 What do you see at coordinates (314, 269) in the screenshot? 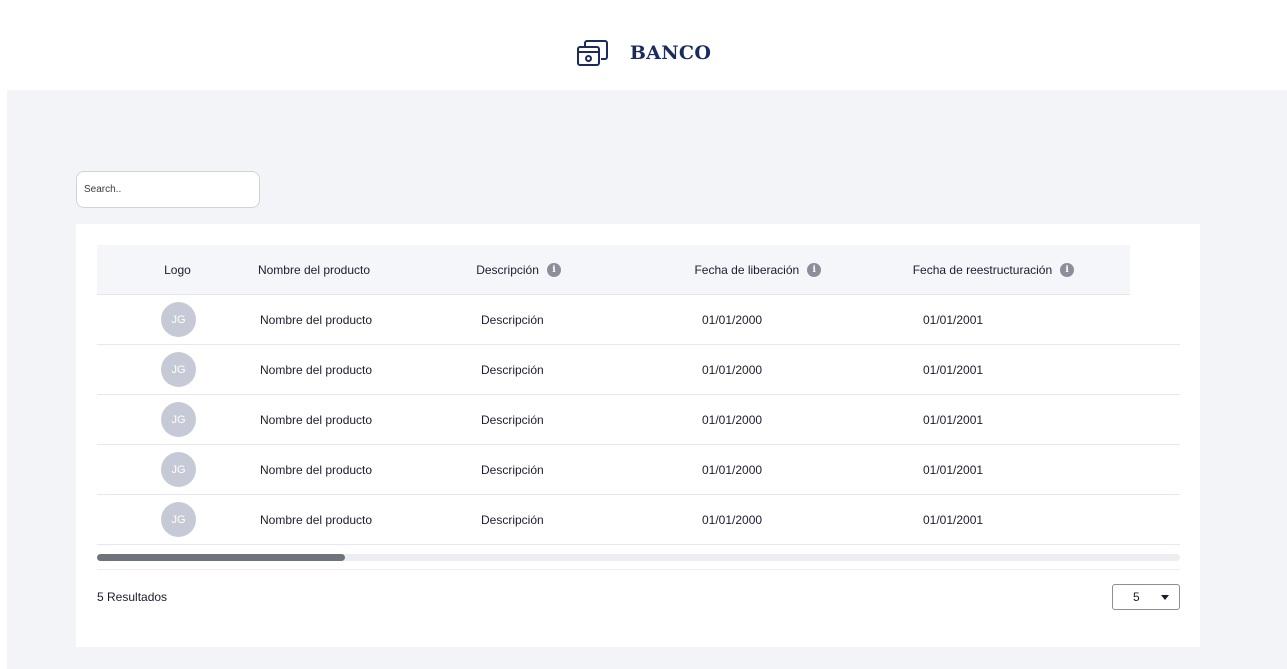
I see `header-product-label: Nombre del producto` at bounding box center [314, 269].